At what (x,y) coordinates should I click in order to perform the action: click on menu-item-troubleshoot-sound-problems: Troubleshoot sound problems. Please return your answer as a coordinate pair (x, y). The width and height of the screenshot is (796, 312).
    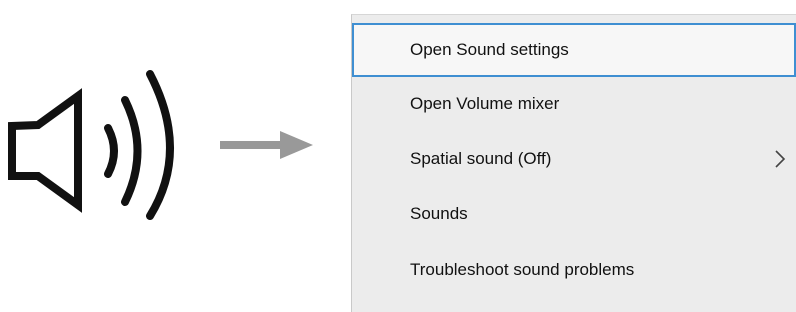
    Looking at the image, I should click on (574, 270).